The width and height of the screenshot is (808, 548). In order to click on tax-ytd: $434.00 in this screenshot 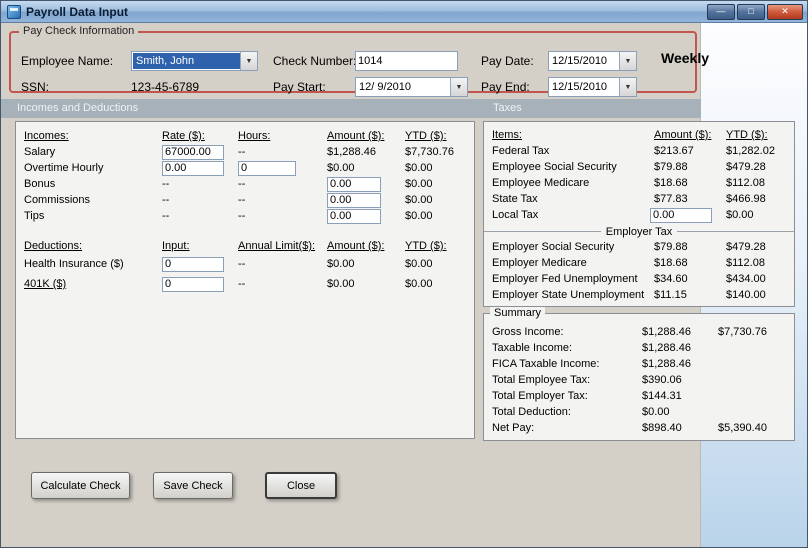, I will do `click(746, 279)`.